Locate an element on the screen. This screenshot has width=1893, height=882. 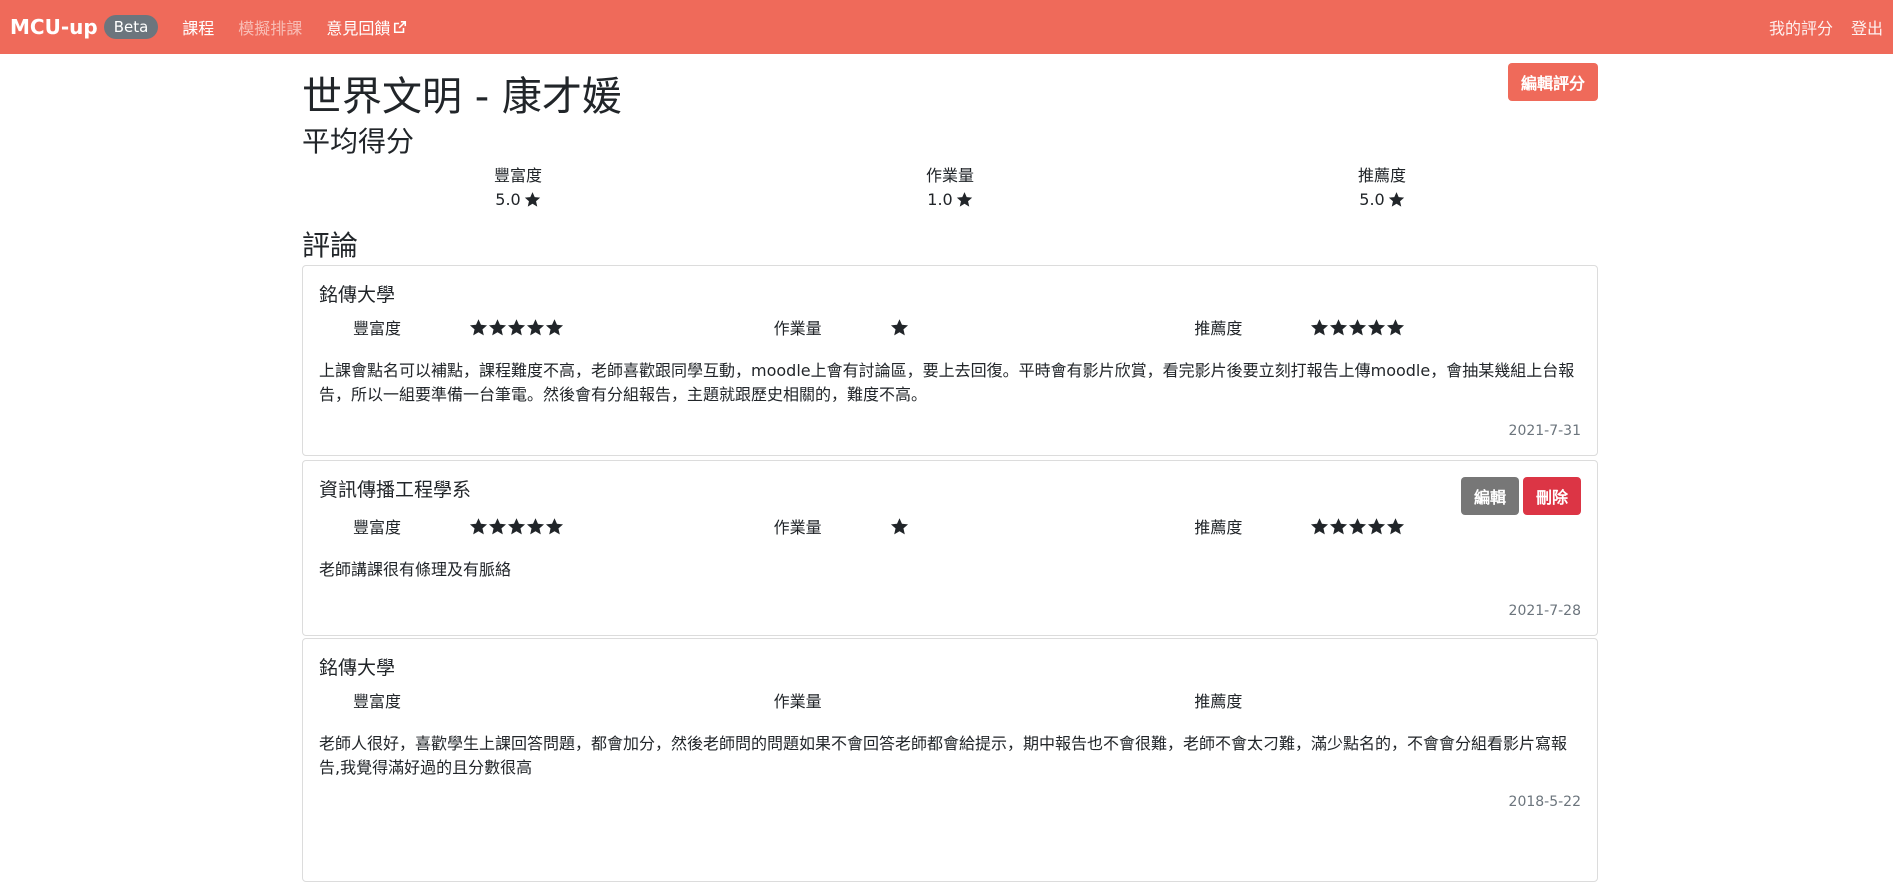
nav-link-schedule-simulator: 模擬排課 is located at coordinates (270, 27).